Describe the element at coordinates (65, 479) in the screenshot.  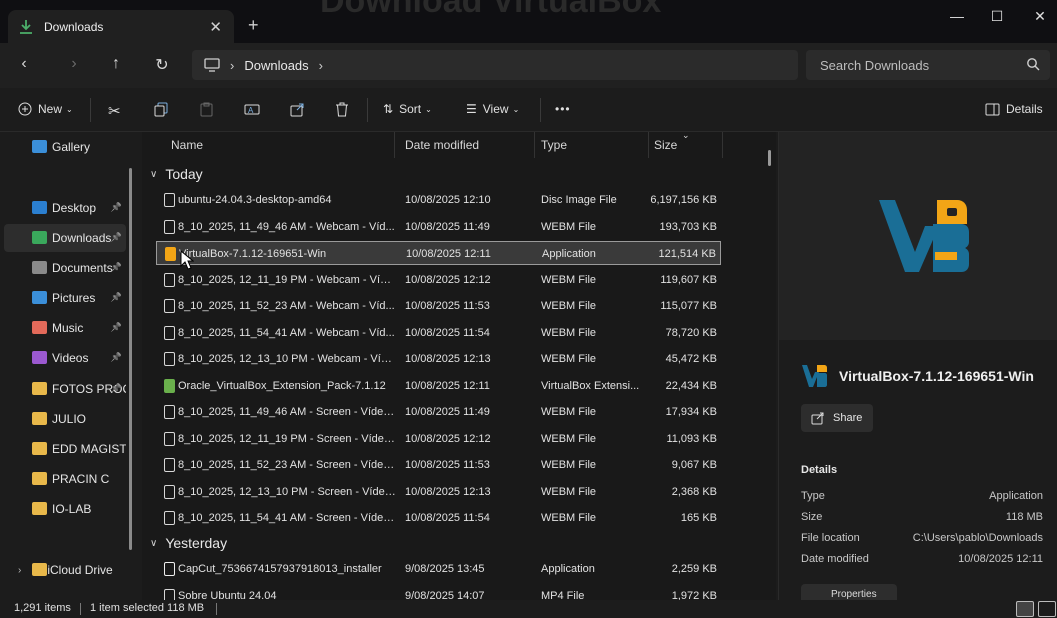
I see `sidebar-item-pracin-c: PRACIN C` at that location.